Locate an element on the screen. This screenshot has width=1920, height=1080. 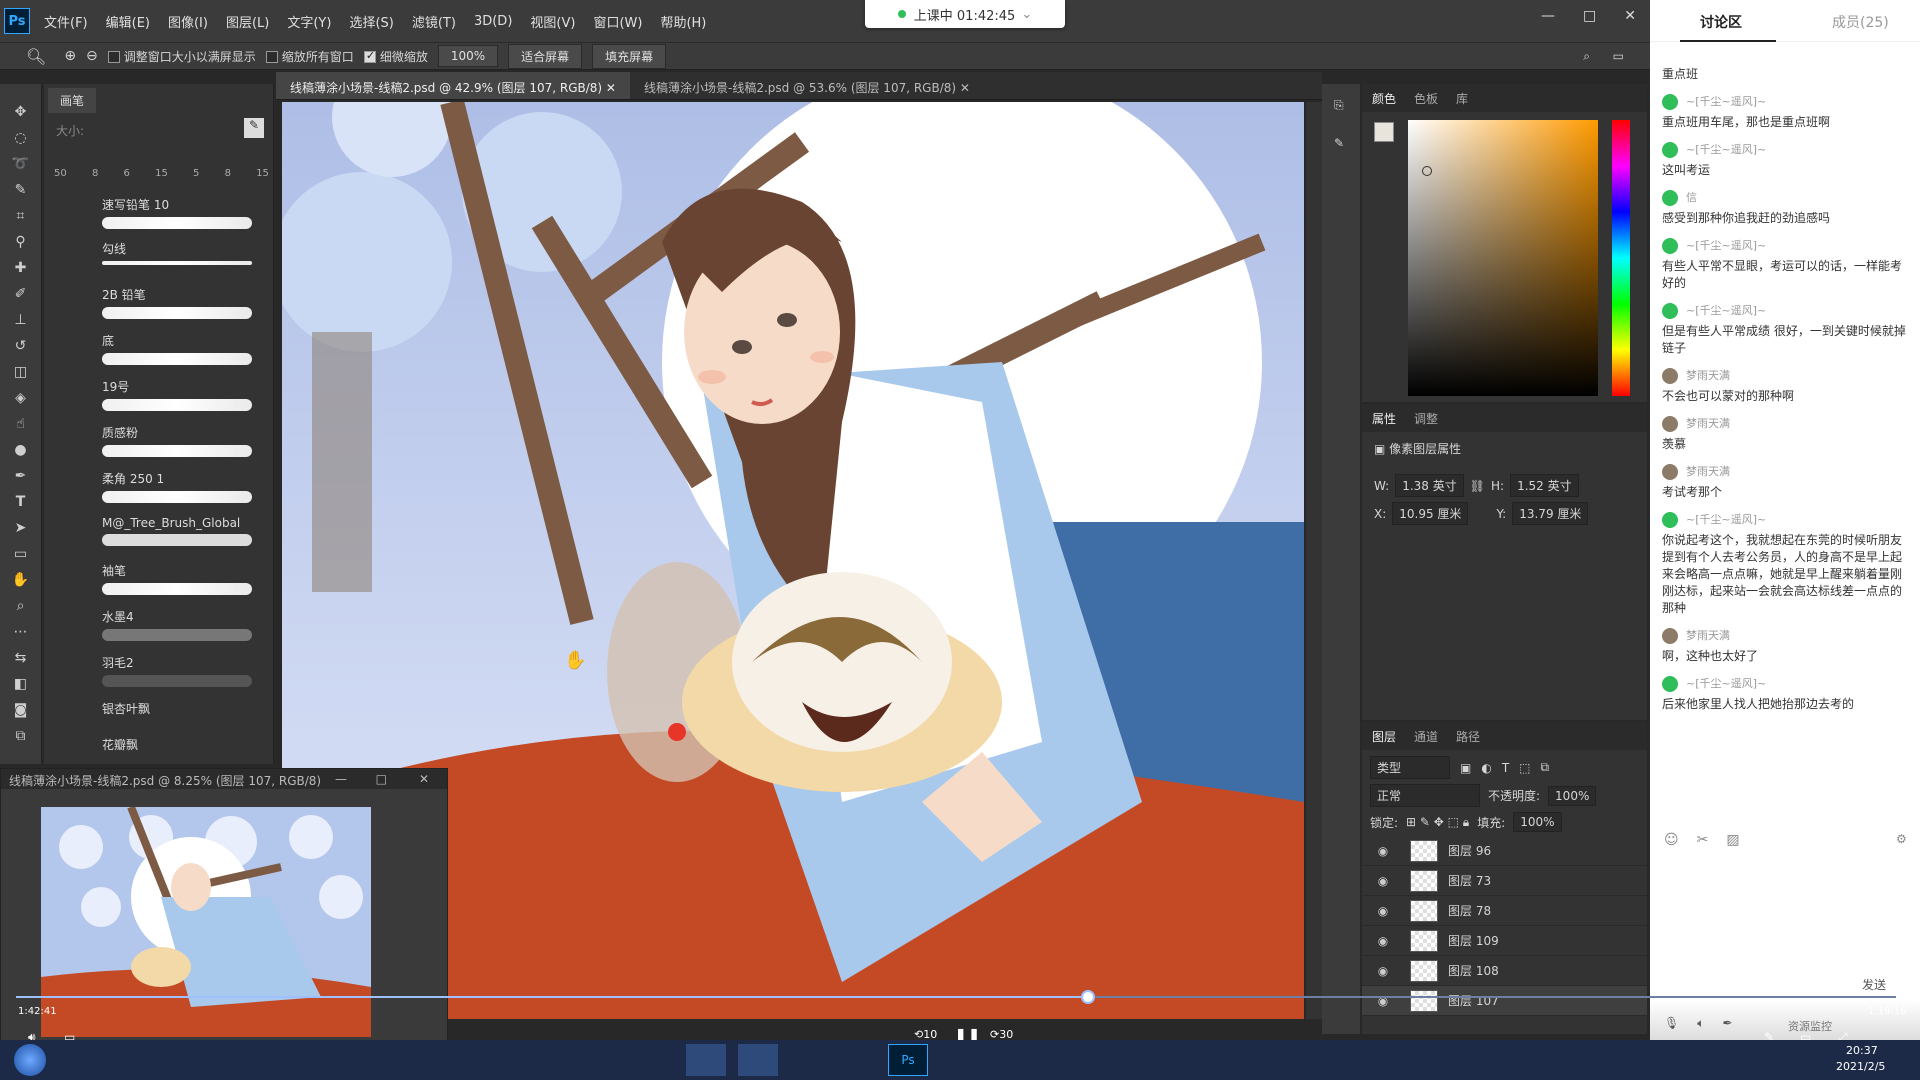
smudge-tool-icon: ☝ is located at coordinates (20, 424).